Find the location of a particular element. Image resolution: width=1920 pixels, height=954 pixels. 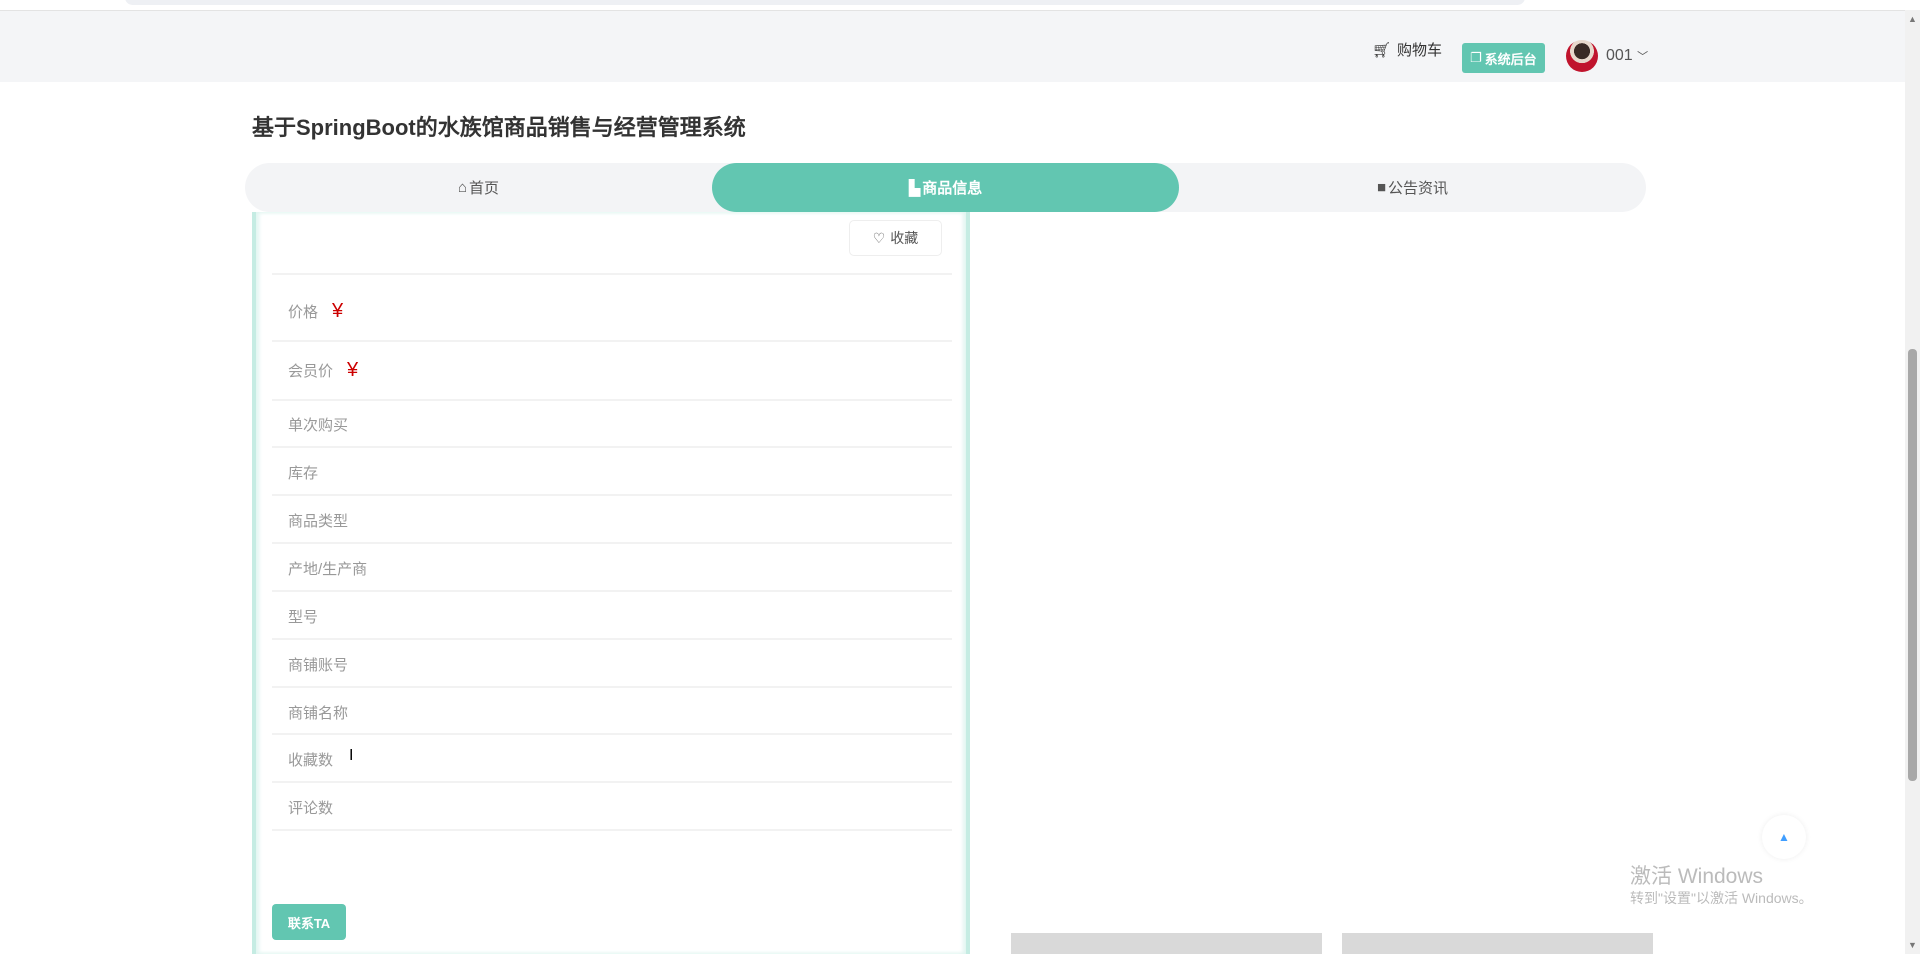

username: 001 is located at coordinates (1619, 55).